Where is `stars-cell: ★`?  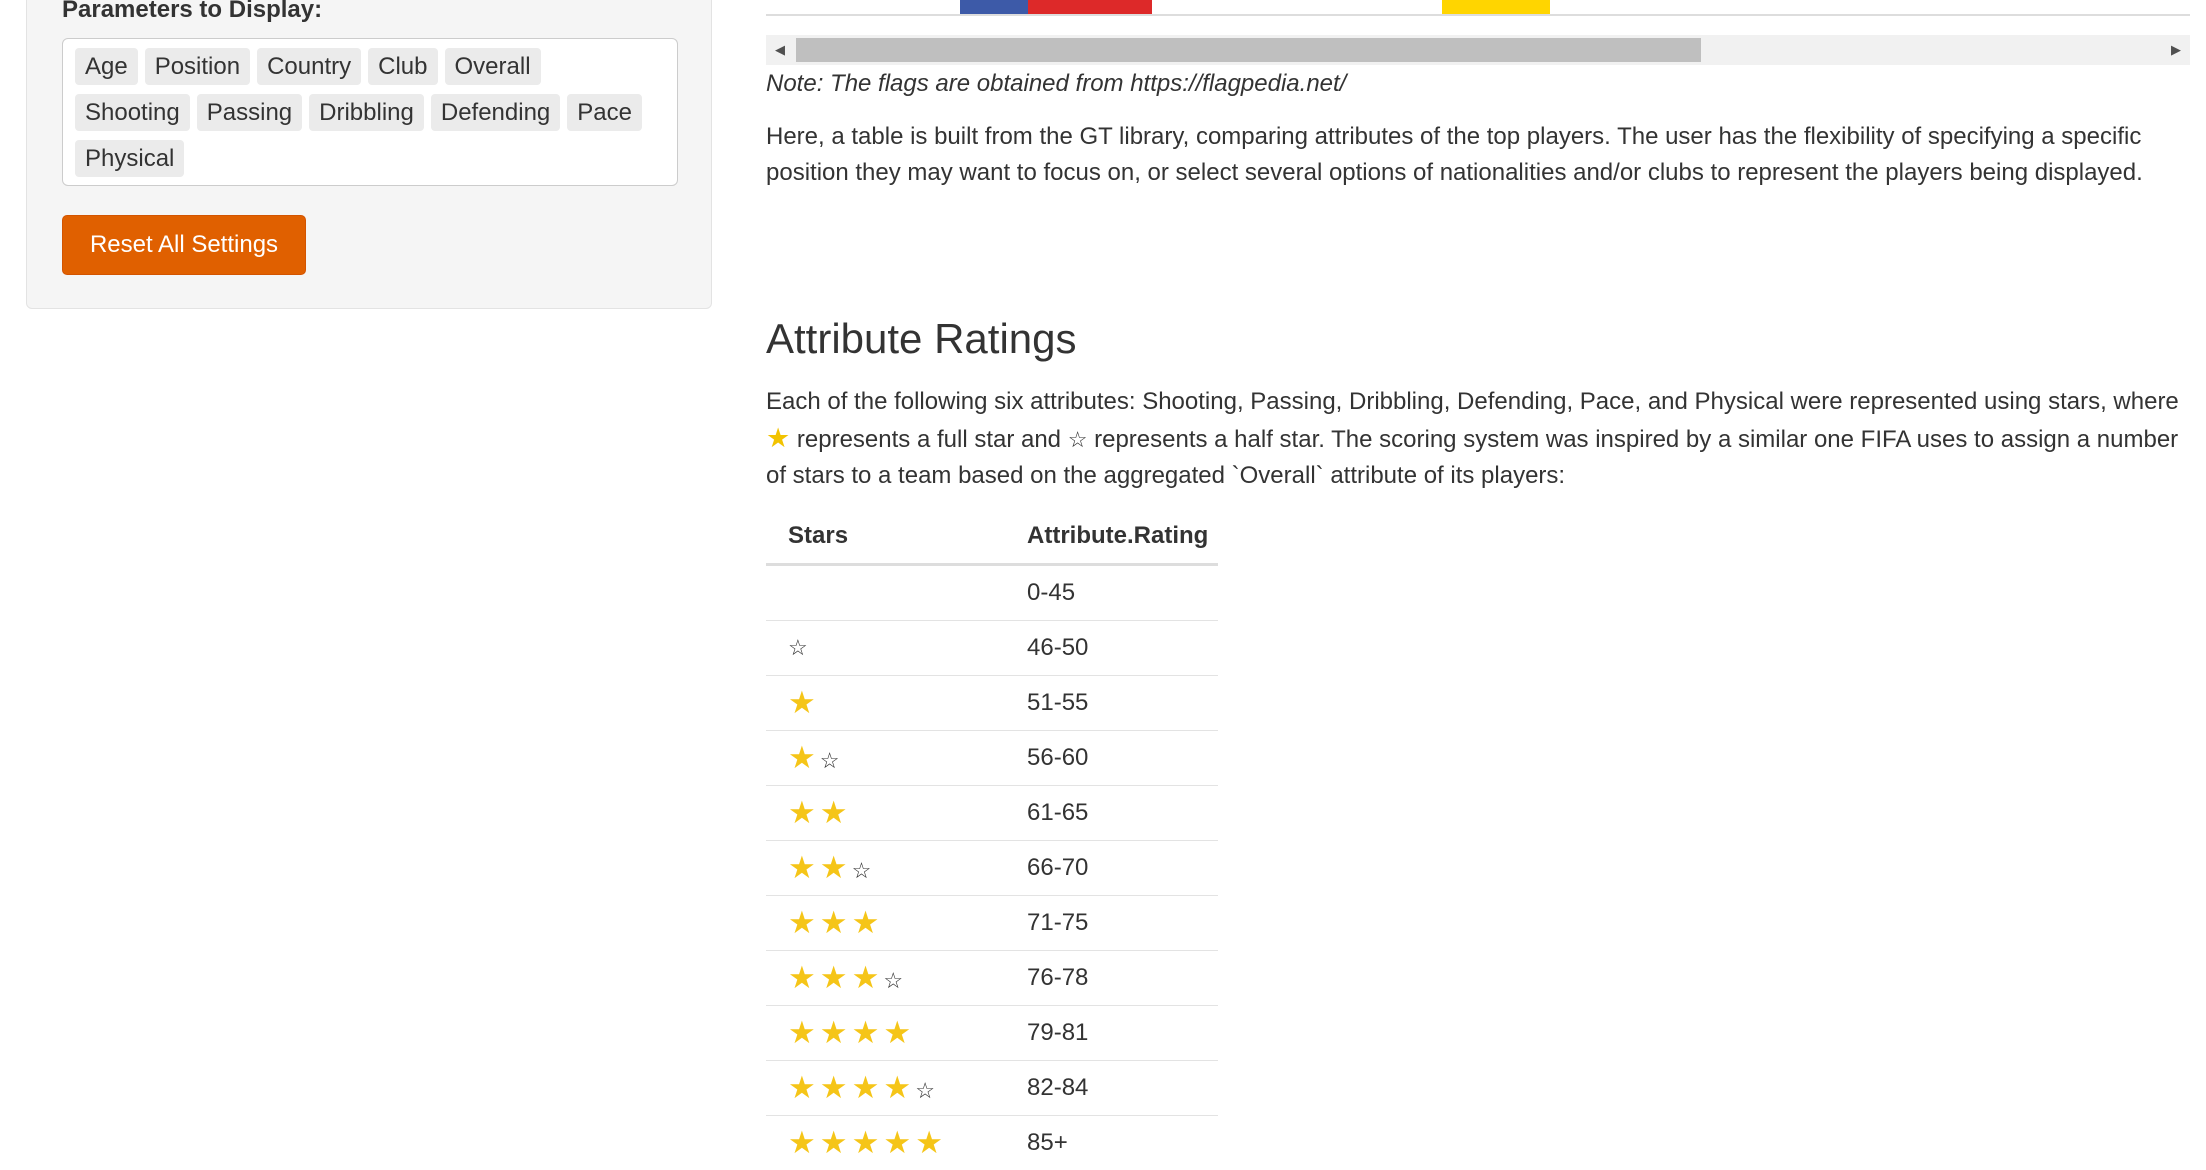
stars-cell: ★ is located at coordinates (885, 703).